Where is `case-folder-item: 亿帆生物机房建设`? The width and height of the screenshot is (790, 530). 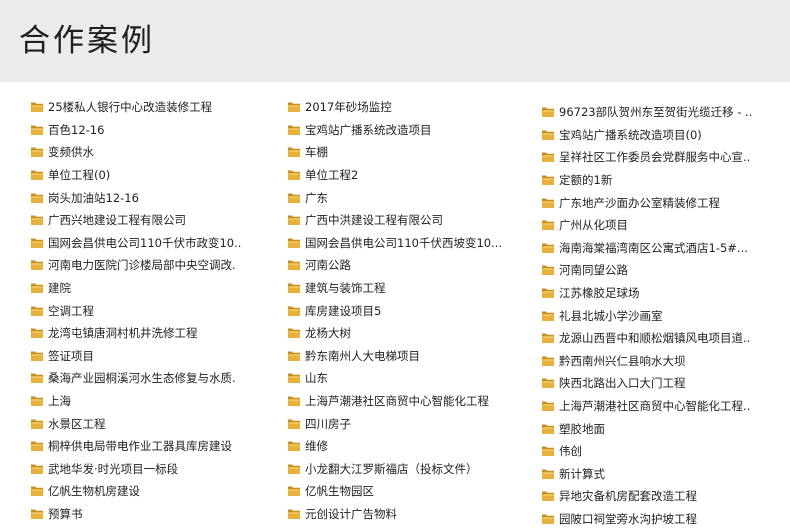
case-folder-item: 亿帆生物机房建设 is located at coordinates (155, 491).